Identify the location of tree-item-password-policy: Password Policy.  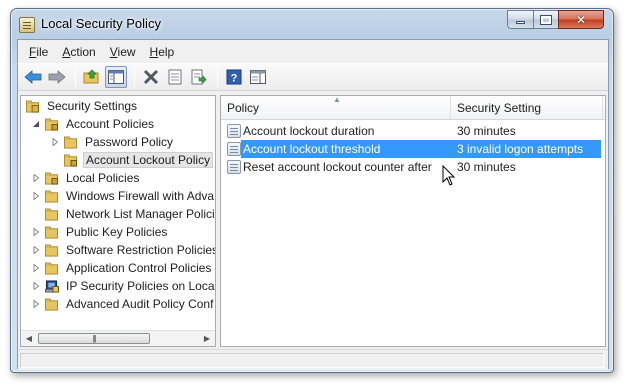
(112, 142).